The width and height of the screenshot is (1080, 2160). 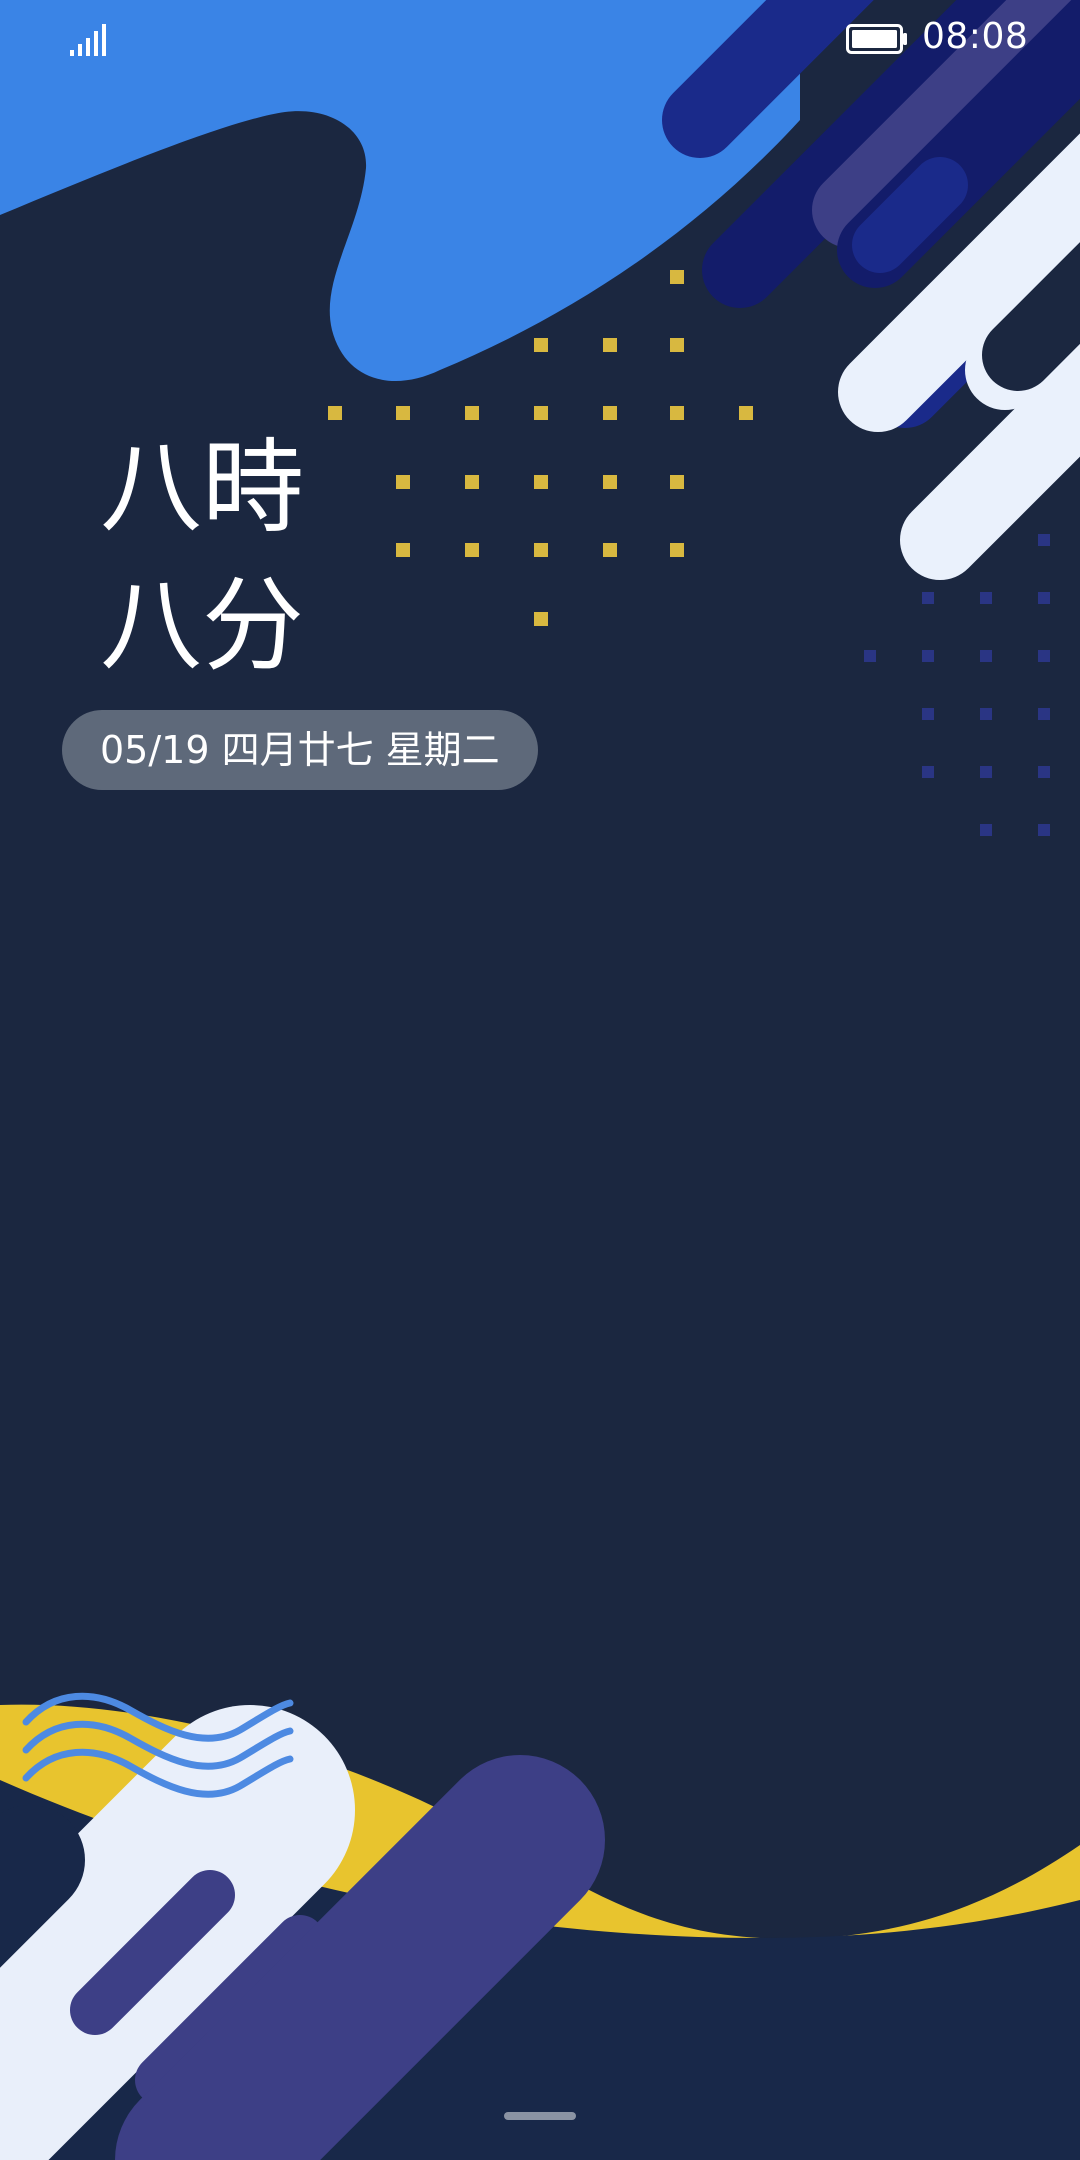 I want to click on battery-full-icon, so click(x=876, y=39).